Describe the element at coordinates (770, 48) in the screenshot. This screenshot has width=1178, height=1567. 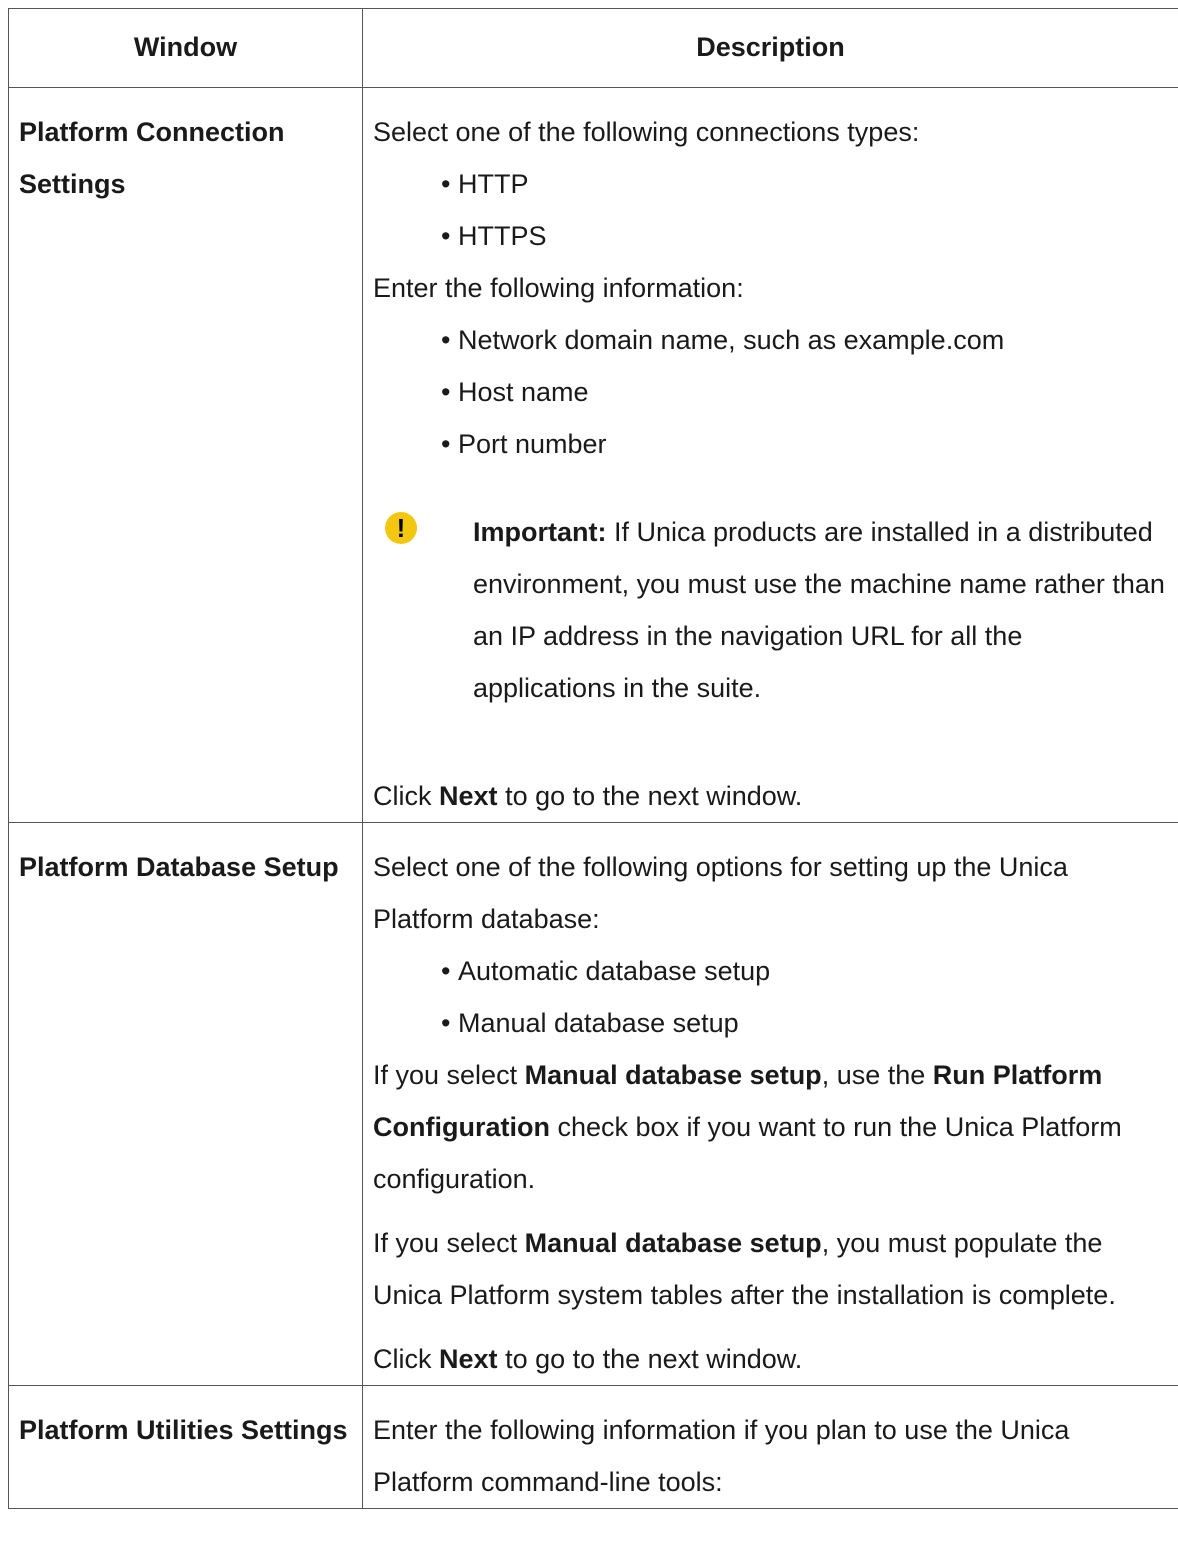
I see `header-description: Description` at that location.